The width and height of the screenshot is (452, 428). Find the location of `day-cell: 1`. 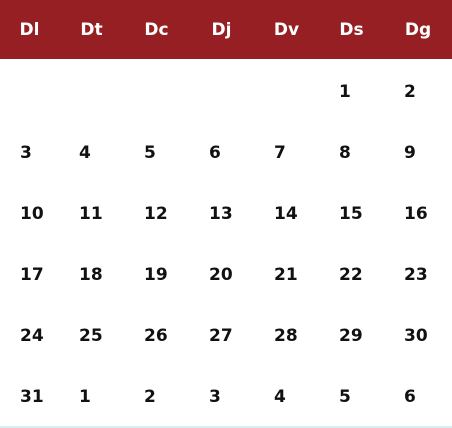

day-cell: 1 is located at coordinates (351, 89).